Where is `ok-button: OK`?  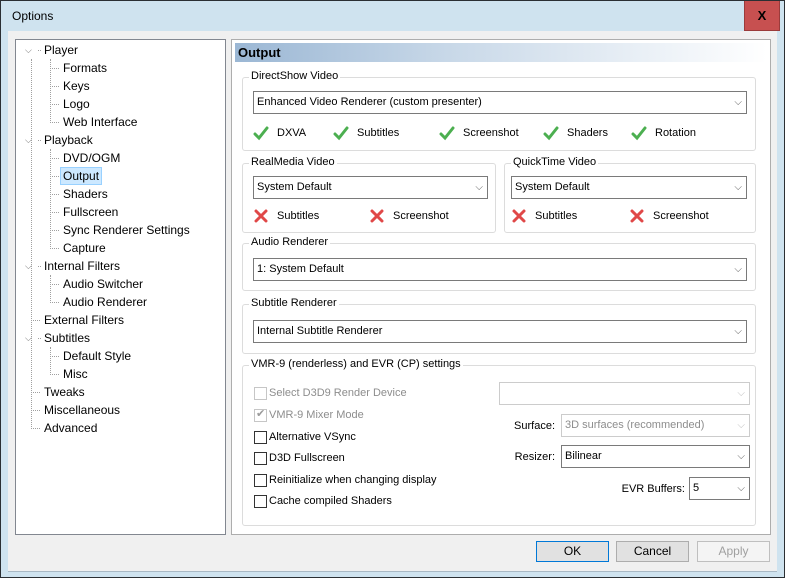
ok-button: OK is located at coordinates (572, 551).